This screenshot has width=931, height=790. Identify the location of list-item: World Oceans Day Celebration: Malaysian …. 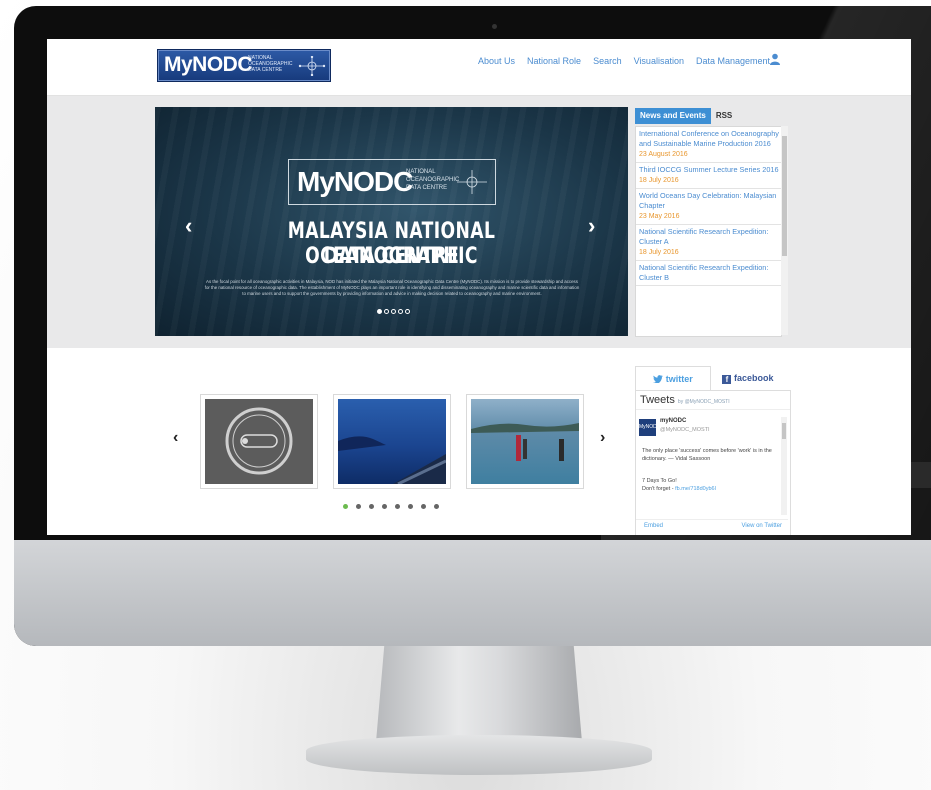
(708, 207).